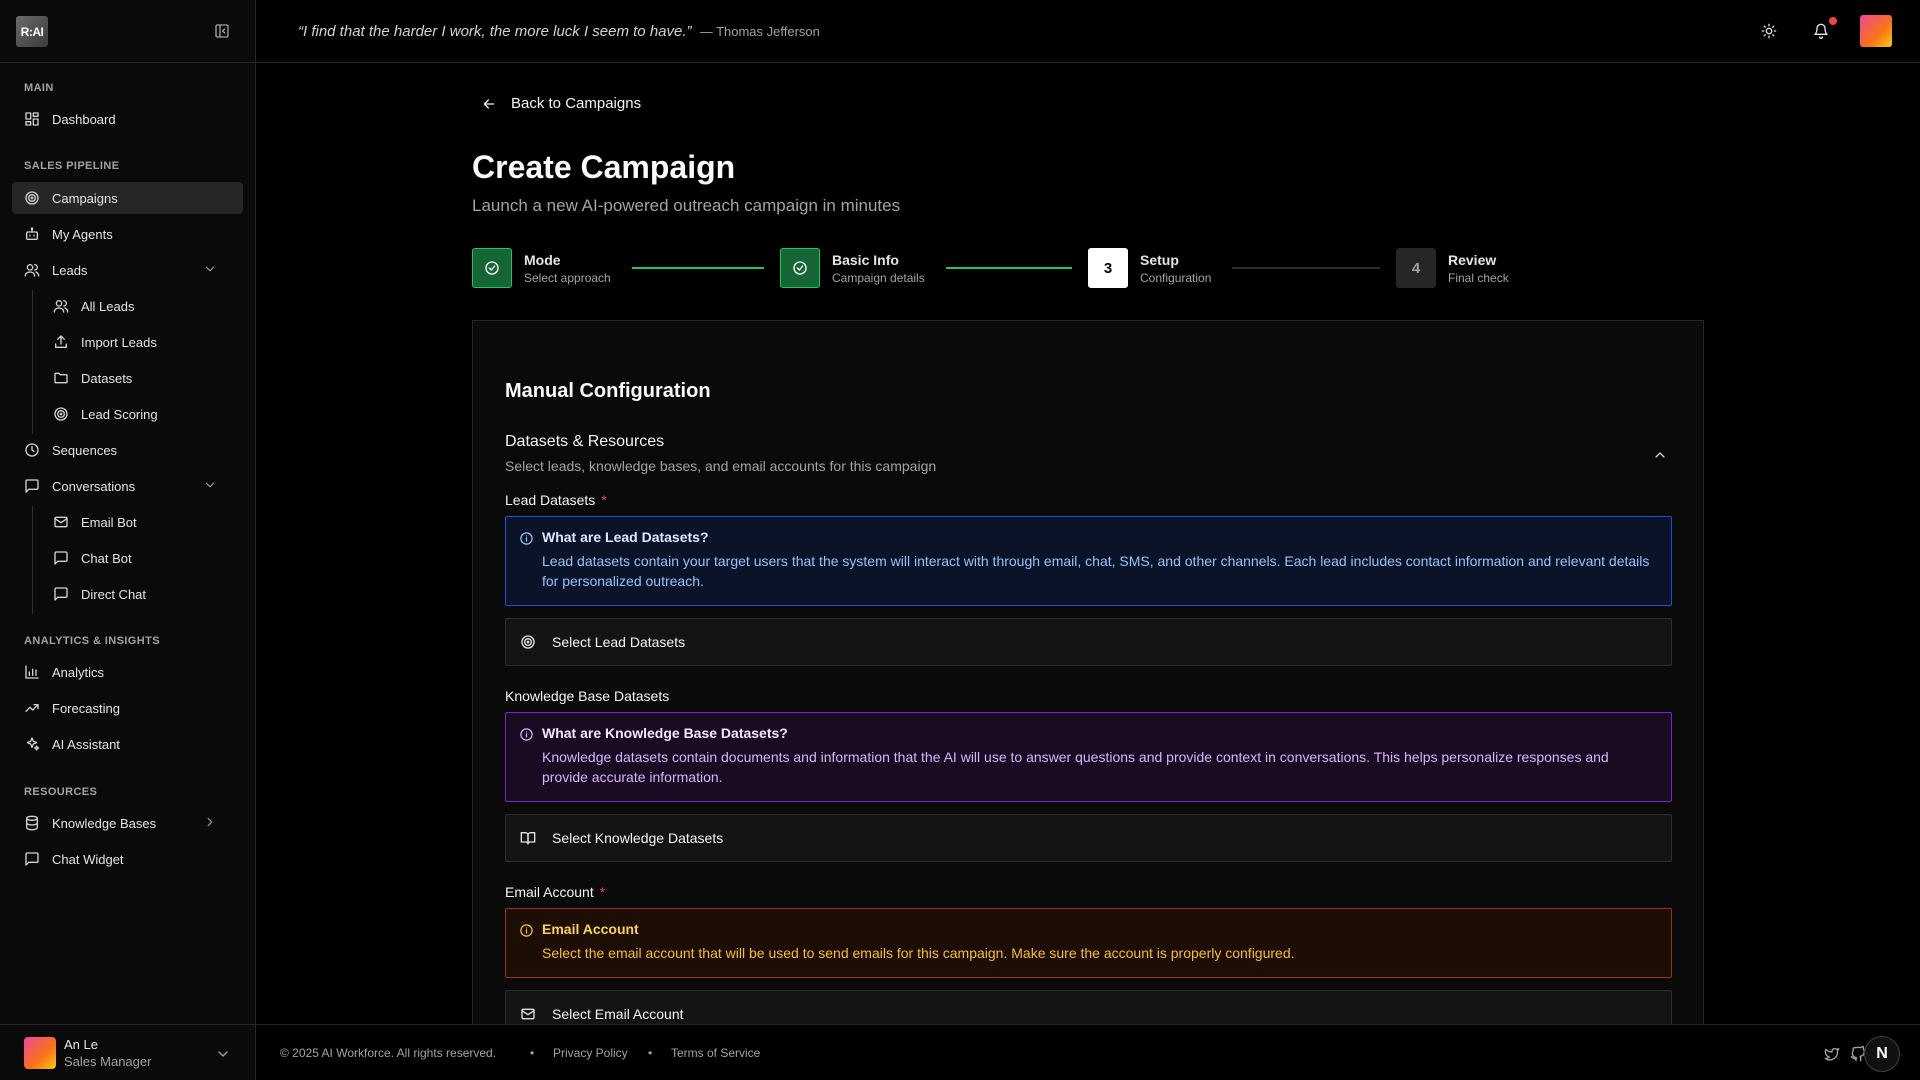 Image resolution: width=1920 pixels, height=1080 pixels. I want to click on sidebar-item-label: Email Bot, so click(109, 522).